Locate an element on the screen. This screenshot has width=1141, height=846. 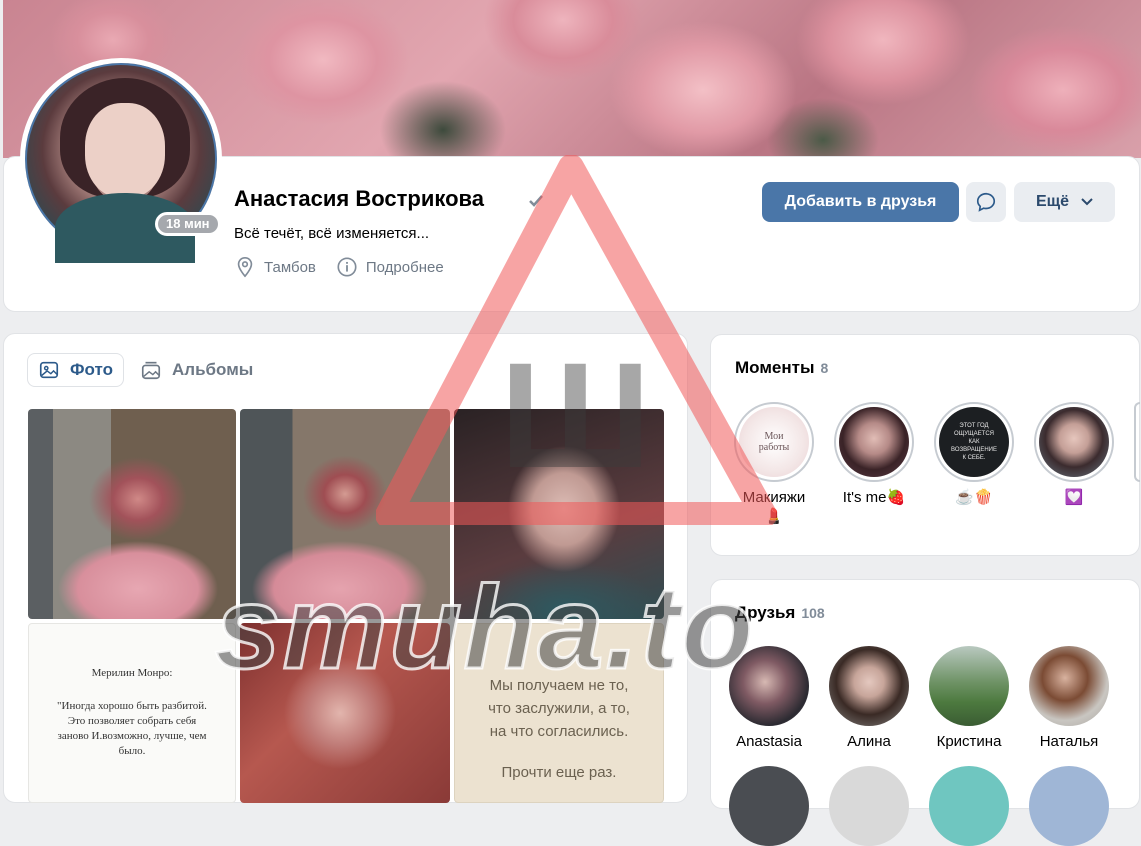
chevron-down-icon is located at coordinates (1087, 202).